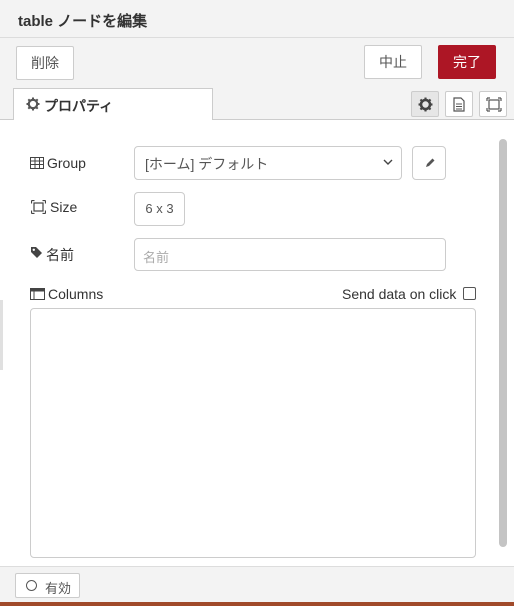 This screenshot has width=514, height=606. I want to click on tray-title: table ノードを編集, so click(83, 21).